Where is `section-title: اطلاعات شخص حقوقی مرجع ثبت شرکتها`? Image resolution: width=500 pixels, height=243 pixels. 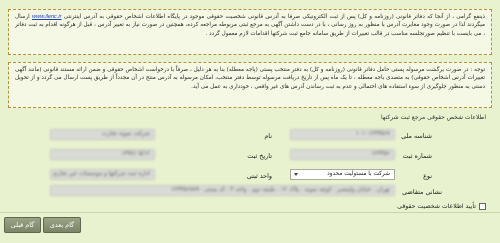 section-title: اطلاعات شخص حقوقی مرجع ثبت شرکتها is located at coordinates (433, 117).